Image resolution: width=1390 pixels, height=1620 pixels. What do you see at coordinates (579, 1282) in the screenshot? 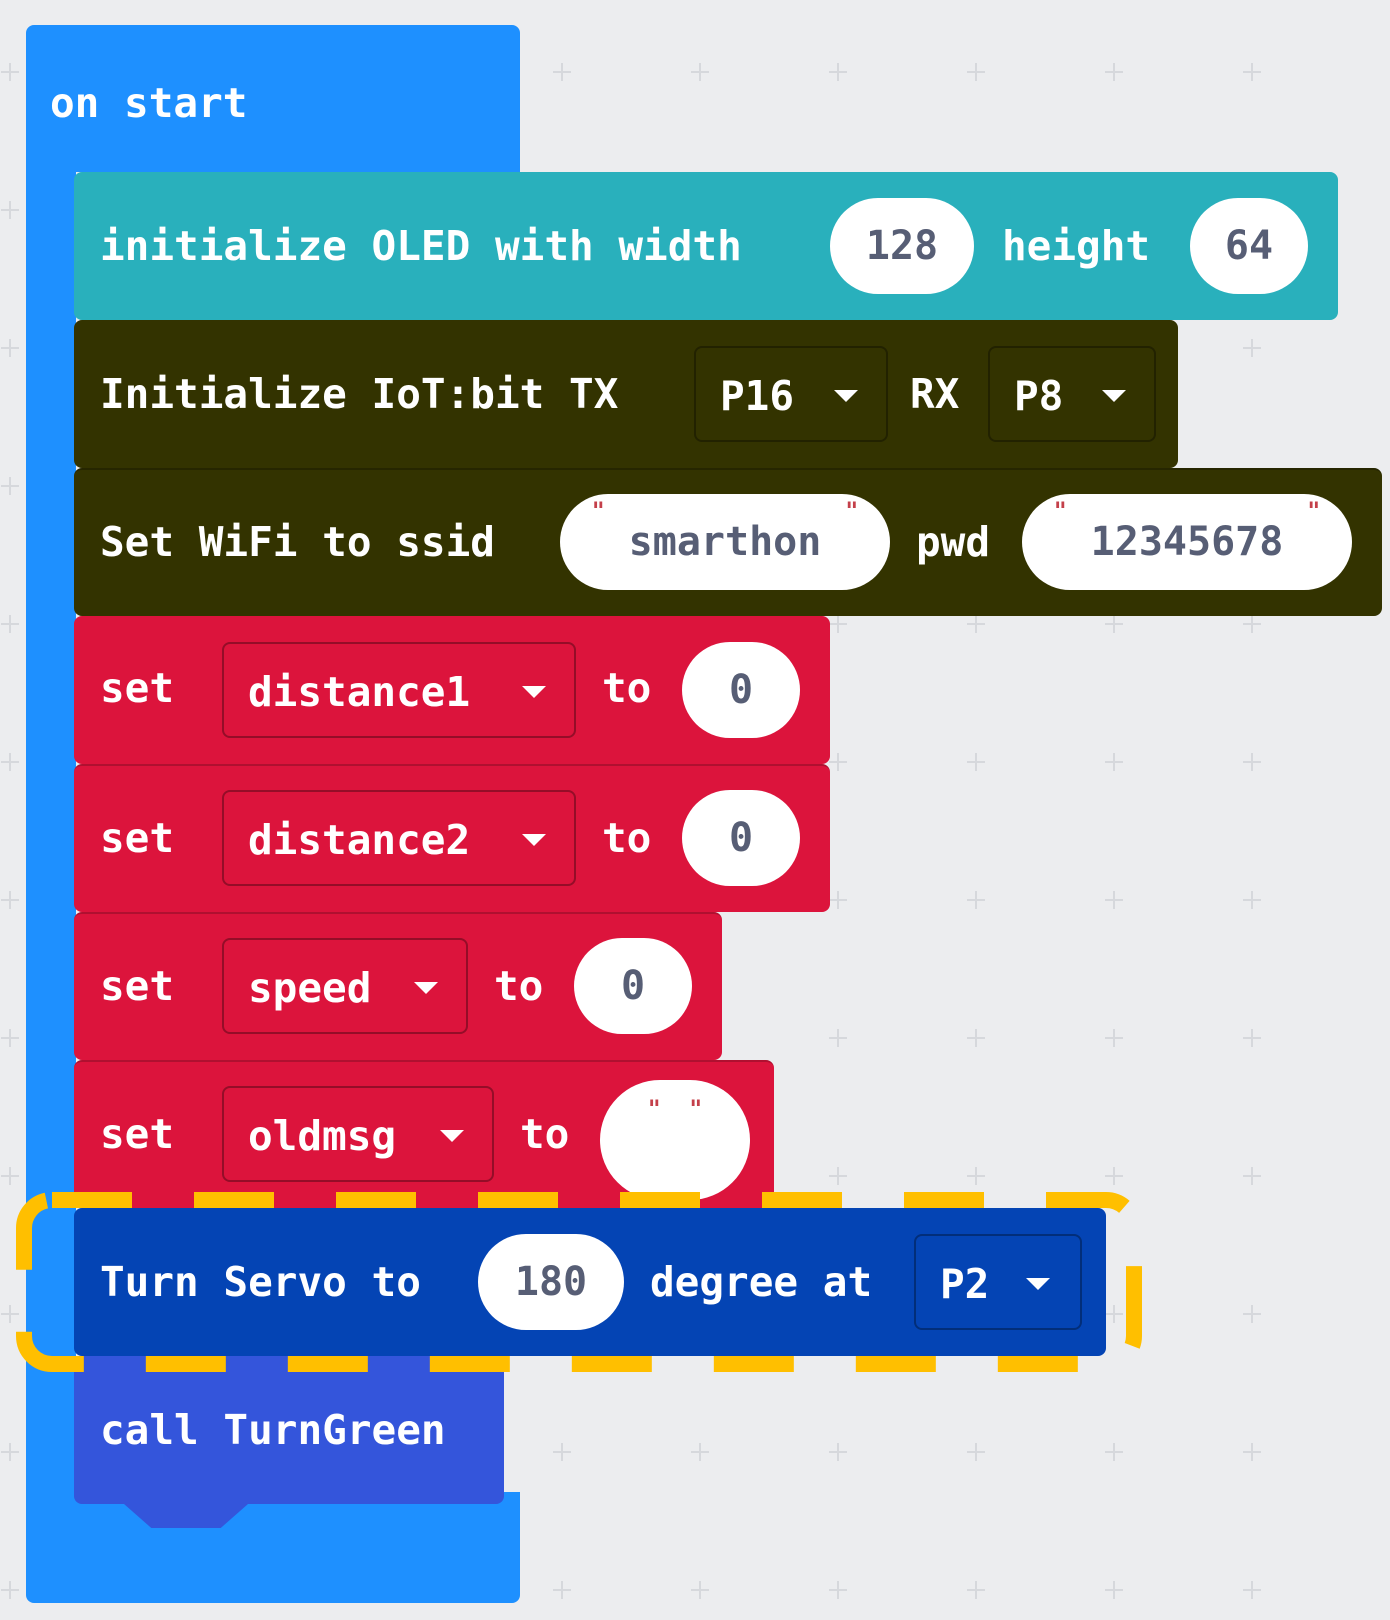
I see `highlight-dashed-outline` at bounding box center [579, 1282].